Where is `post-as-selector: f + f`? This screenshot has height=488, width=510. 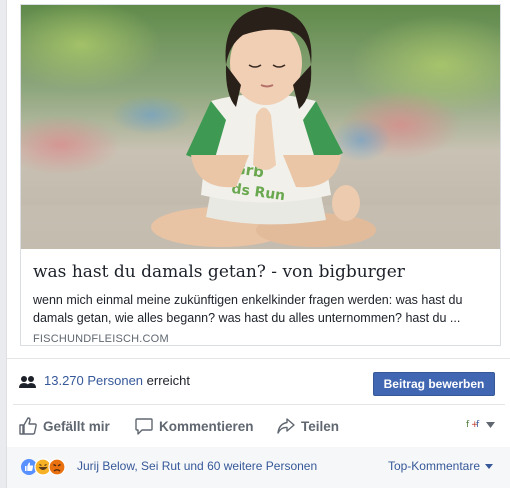
post-as-selector: f + f is located at coordinates (480, 424).